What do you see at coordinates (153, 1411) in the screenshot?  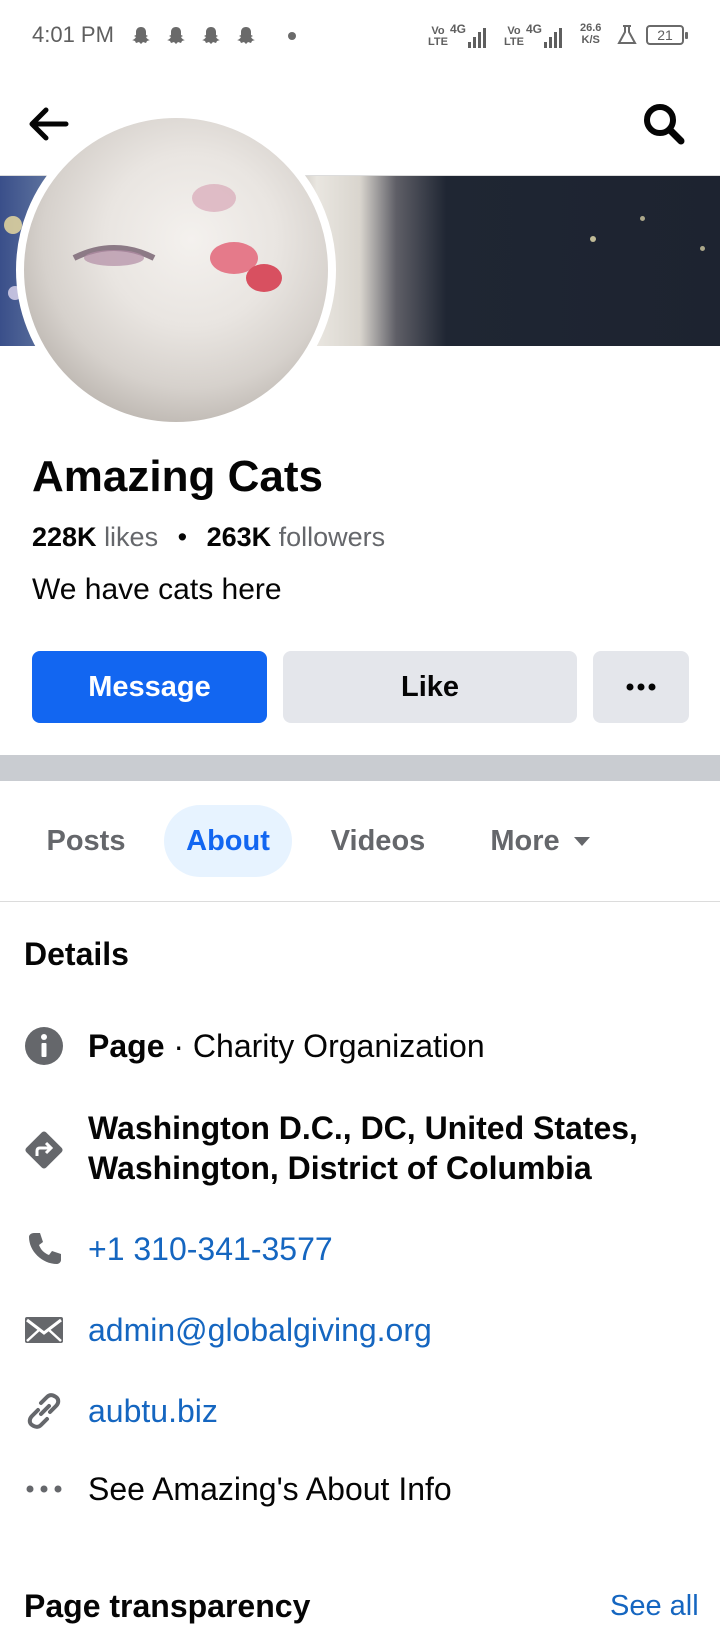 I see `website-link: aubtu.biz` at bounding box center [153, 1411].